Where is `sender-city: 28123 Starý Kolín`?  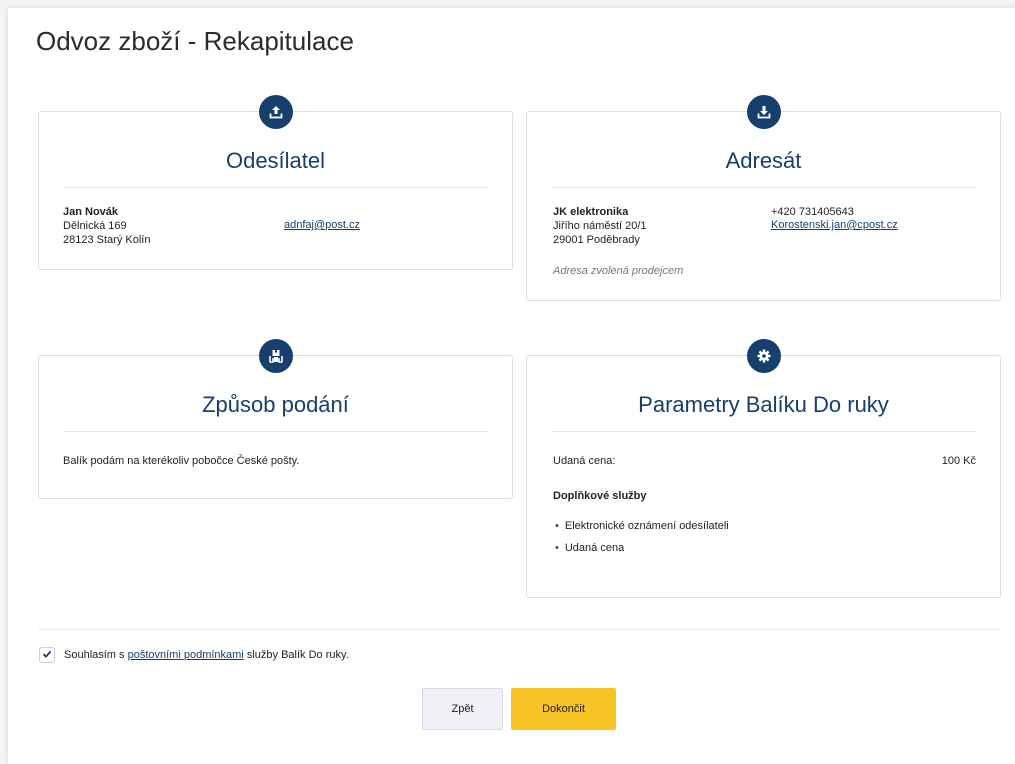 sender-city: 28123 Starý Kolín is located at coordinates (107, 240).